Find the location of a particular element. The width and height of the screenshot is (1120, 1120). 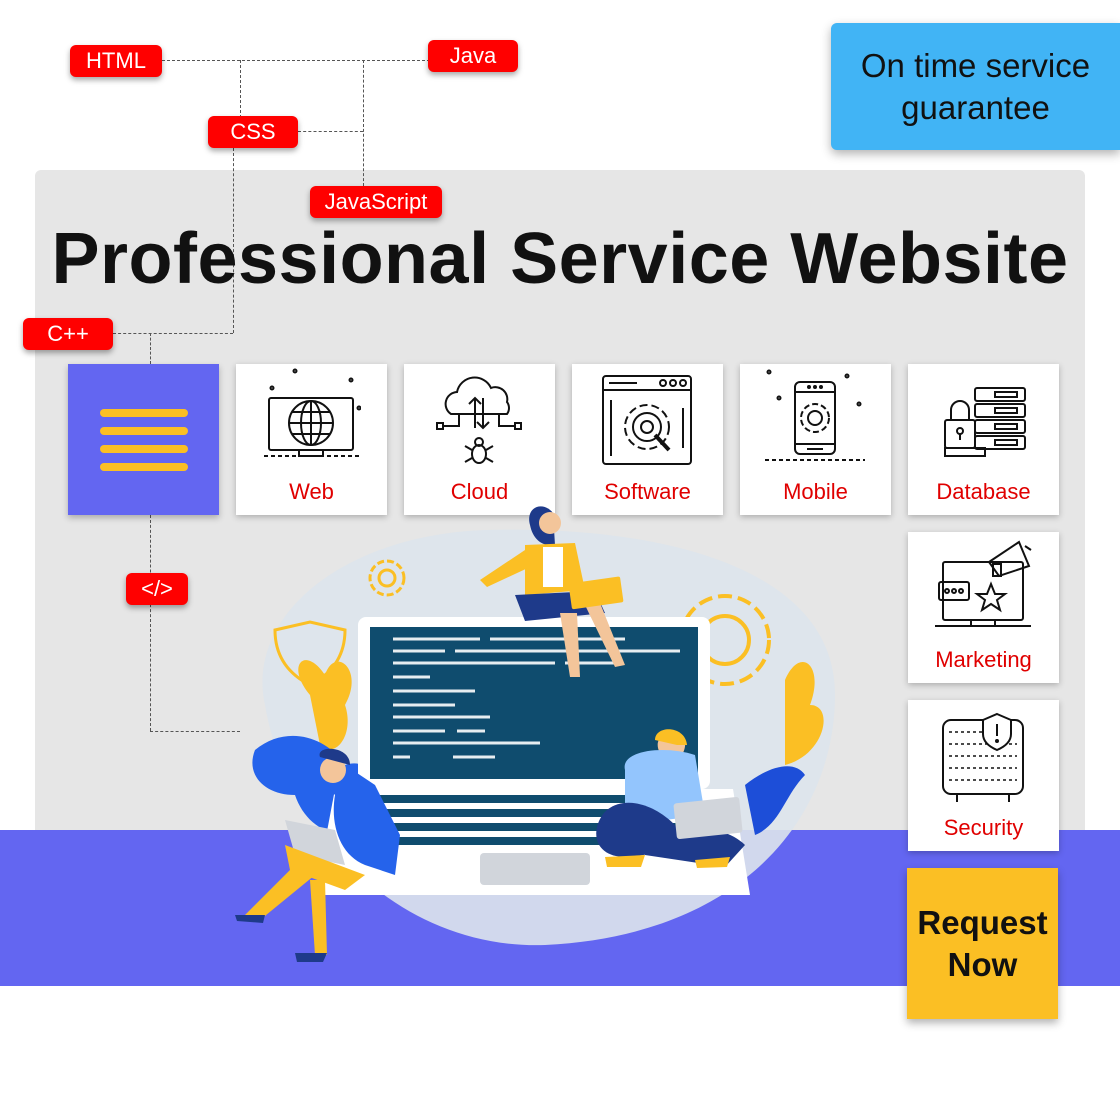

mobile-gear-icon is located at coordinates (815, 415).